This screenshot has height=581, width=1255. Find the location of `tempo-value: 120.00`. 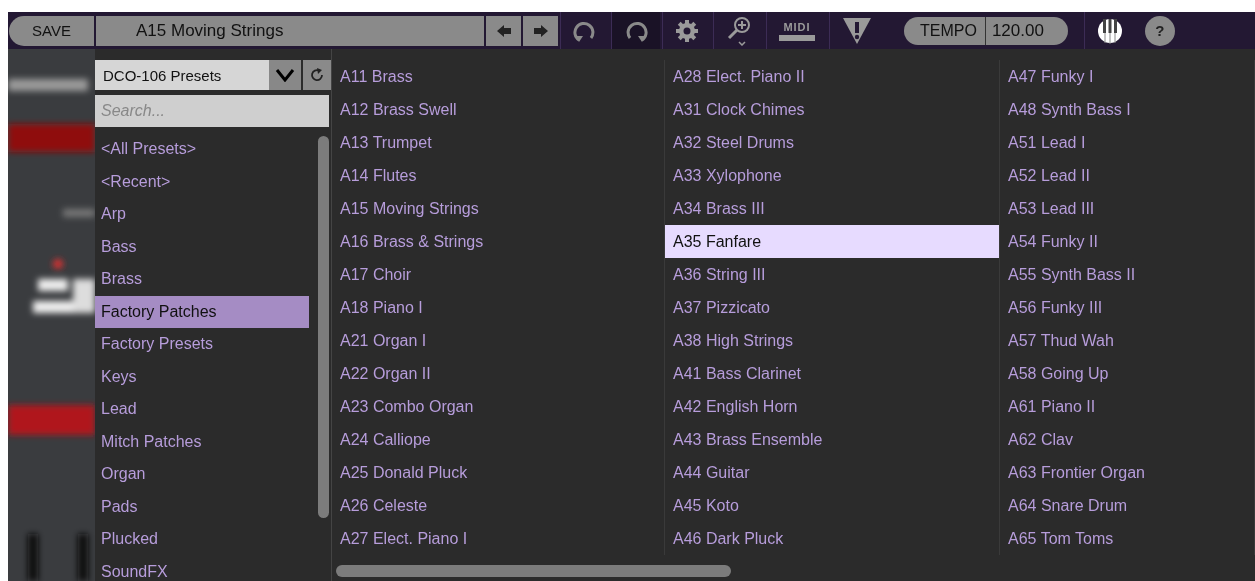

tempo-value: 120.00 is located at coordinates (1026, 30).